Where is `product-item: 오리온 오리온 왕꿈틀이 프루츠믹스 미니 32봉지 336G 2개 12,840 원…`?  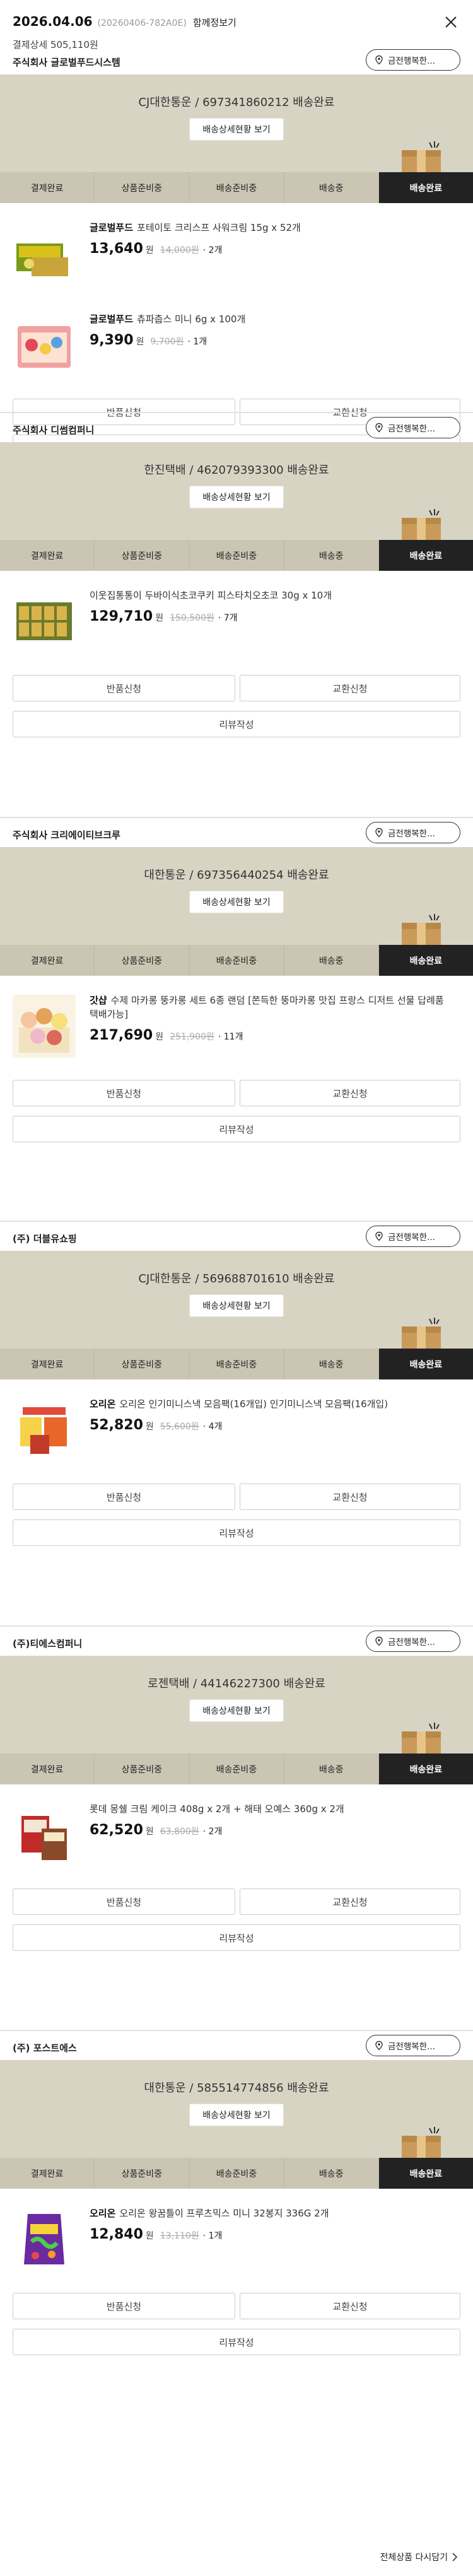 product-item: 오리온 오리온 왕꿈틀이 프루츠믹스 미니 32봉지 336G 2개 12,840 원… is located at coordinates (237, 2234).